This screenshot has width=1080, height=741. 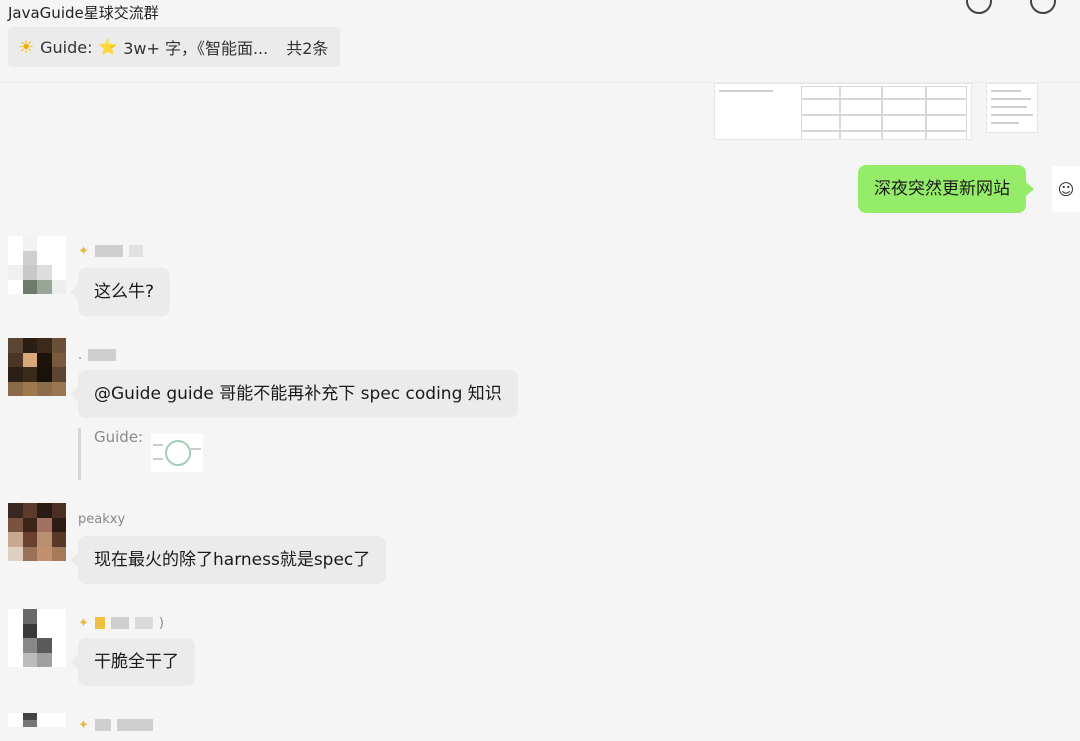 What do you see at coordinates (228, 560) in the screenshot?
I see `message-bubble: 现在最火的除了harness就是spec了` at bounding box center [228, 560].